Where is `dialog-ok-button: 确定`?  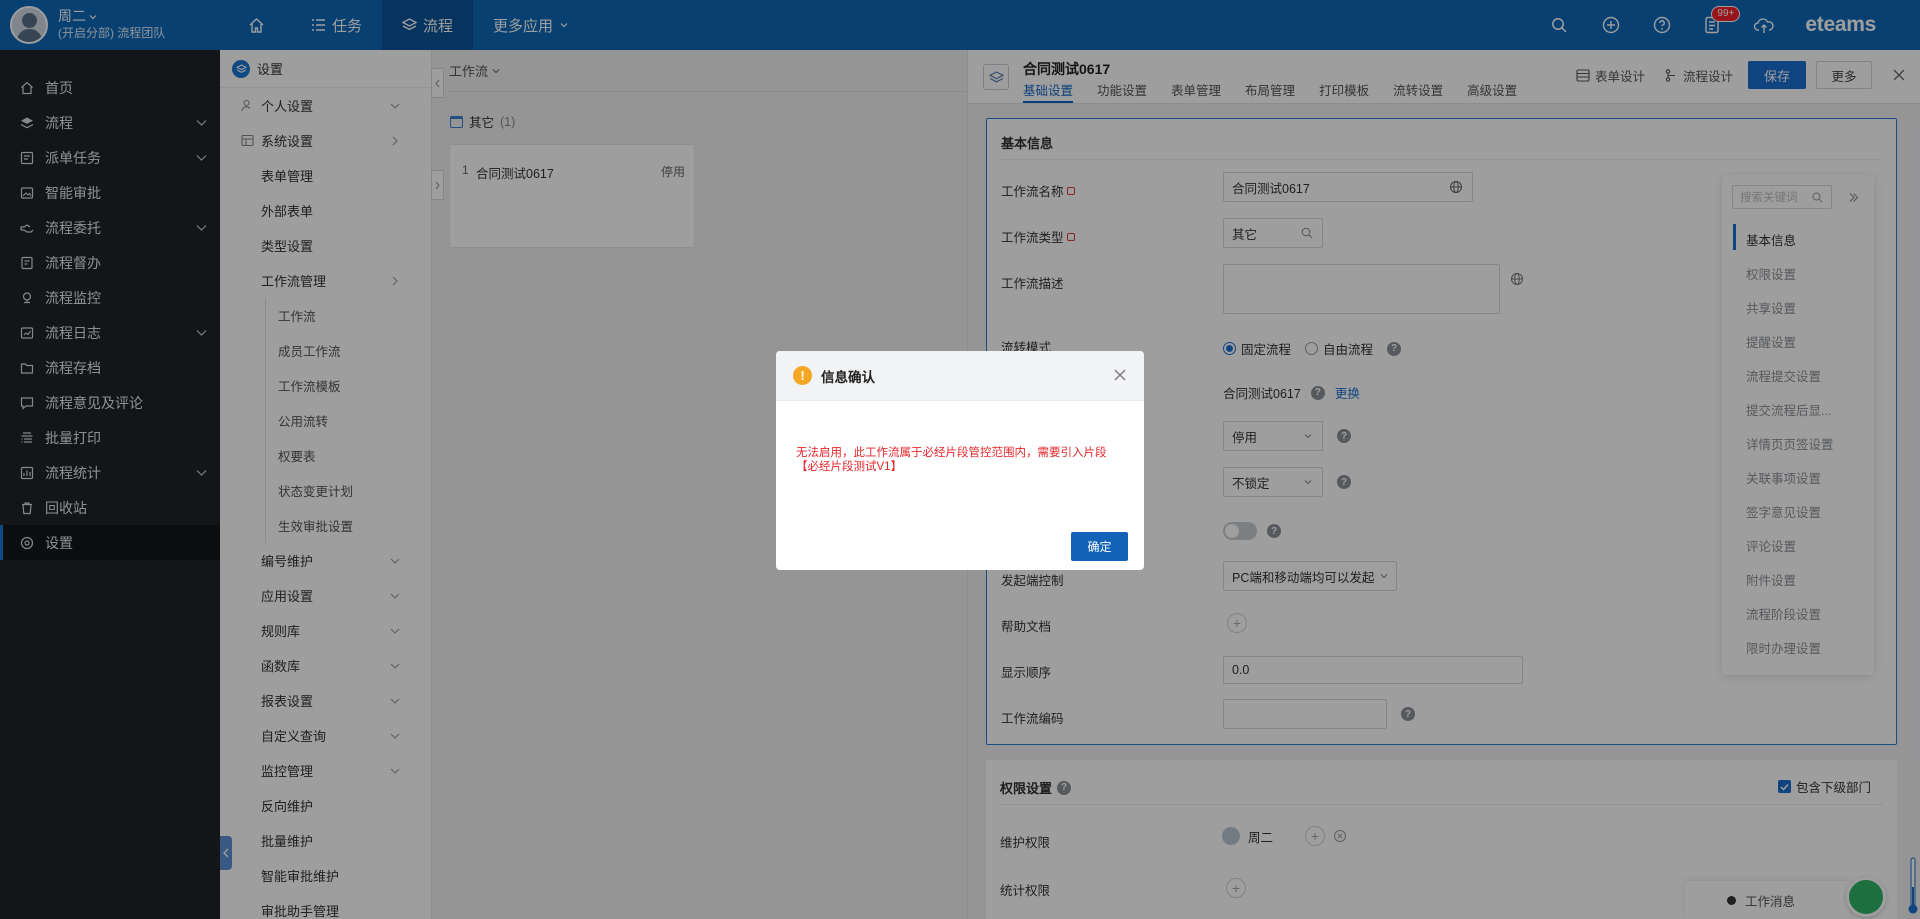 dialog-ok-button: 确定 is located at coordinates (1099, 546).